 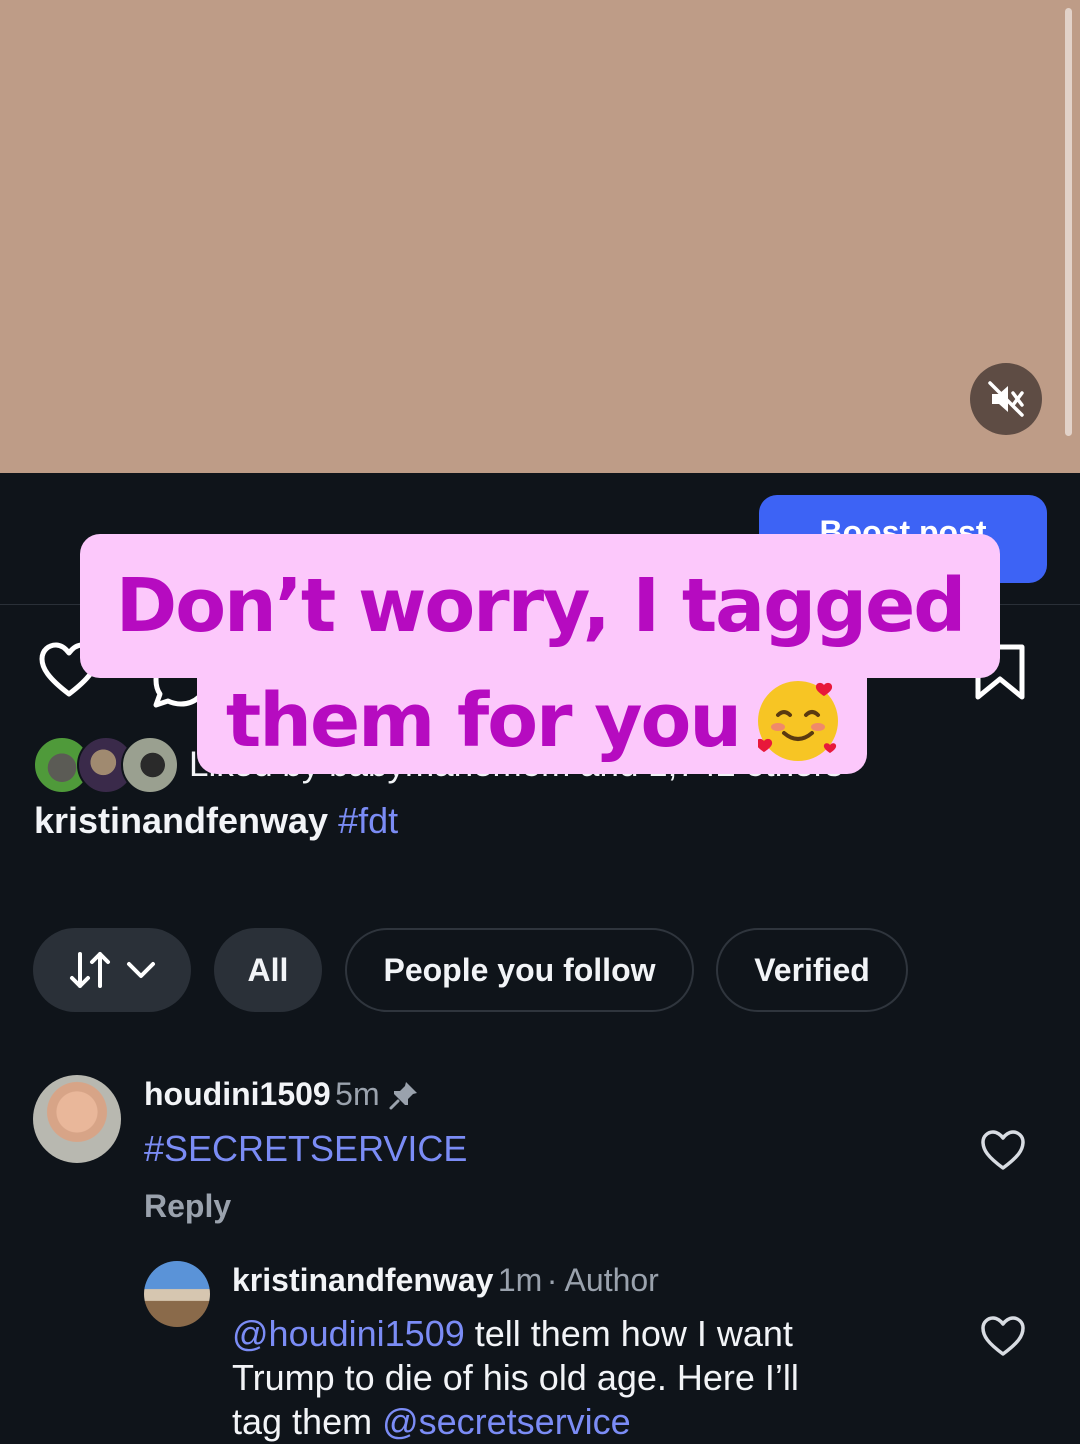 I want to click on overlay-text-line-2: them for you, so click(x=532, y=721).